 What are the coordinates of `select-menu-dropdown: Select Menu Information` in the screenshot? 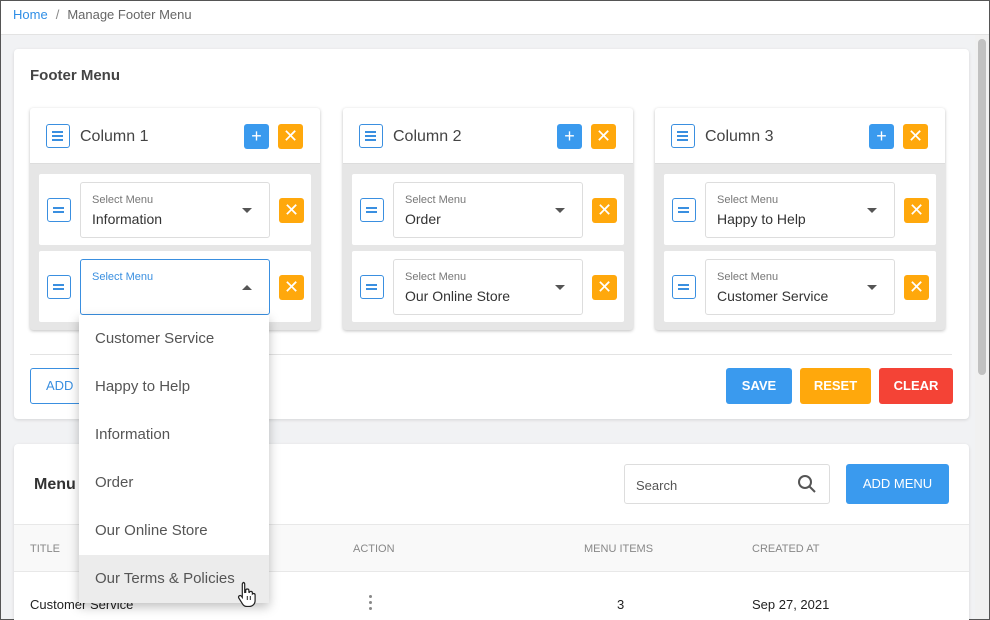 It's located at (175, 210).